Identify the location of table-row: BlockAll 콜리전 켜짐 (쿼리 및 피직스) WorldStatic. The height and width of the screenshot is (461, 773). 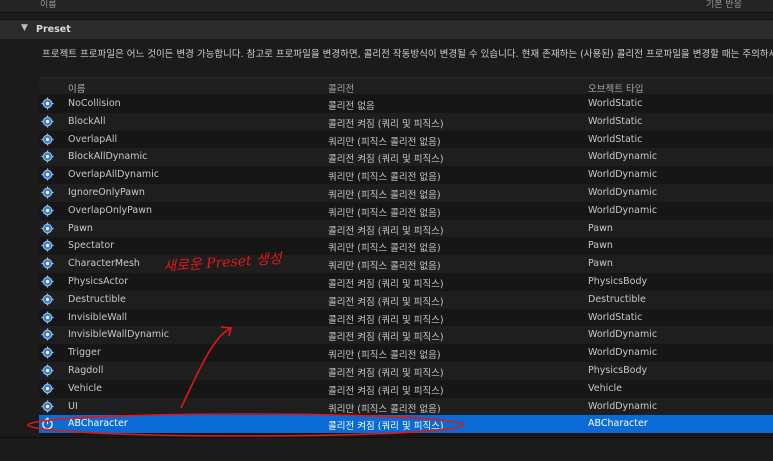
(406, 121).